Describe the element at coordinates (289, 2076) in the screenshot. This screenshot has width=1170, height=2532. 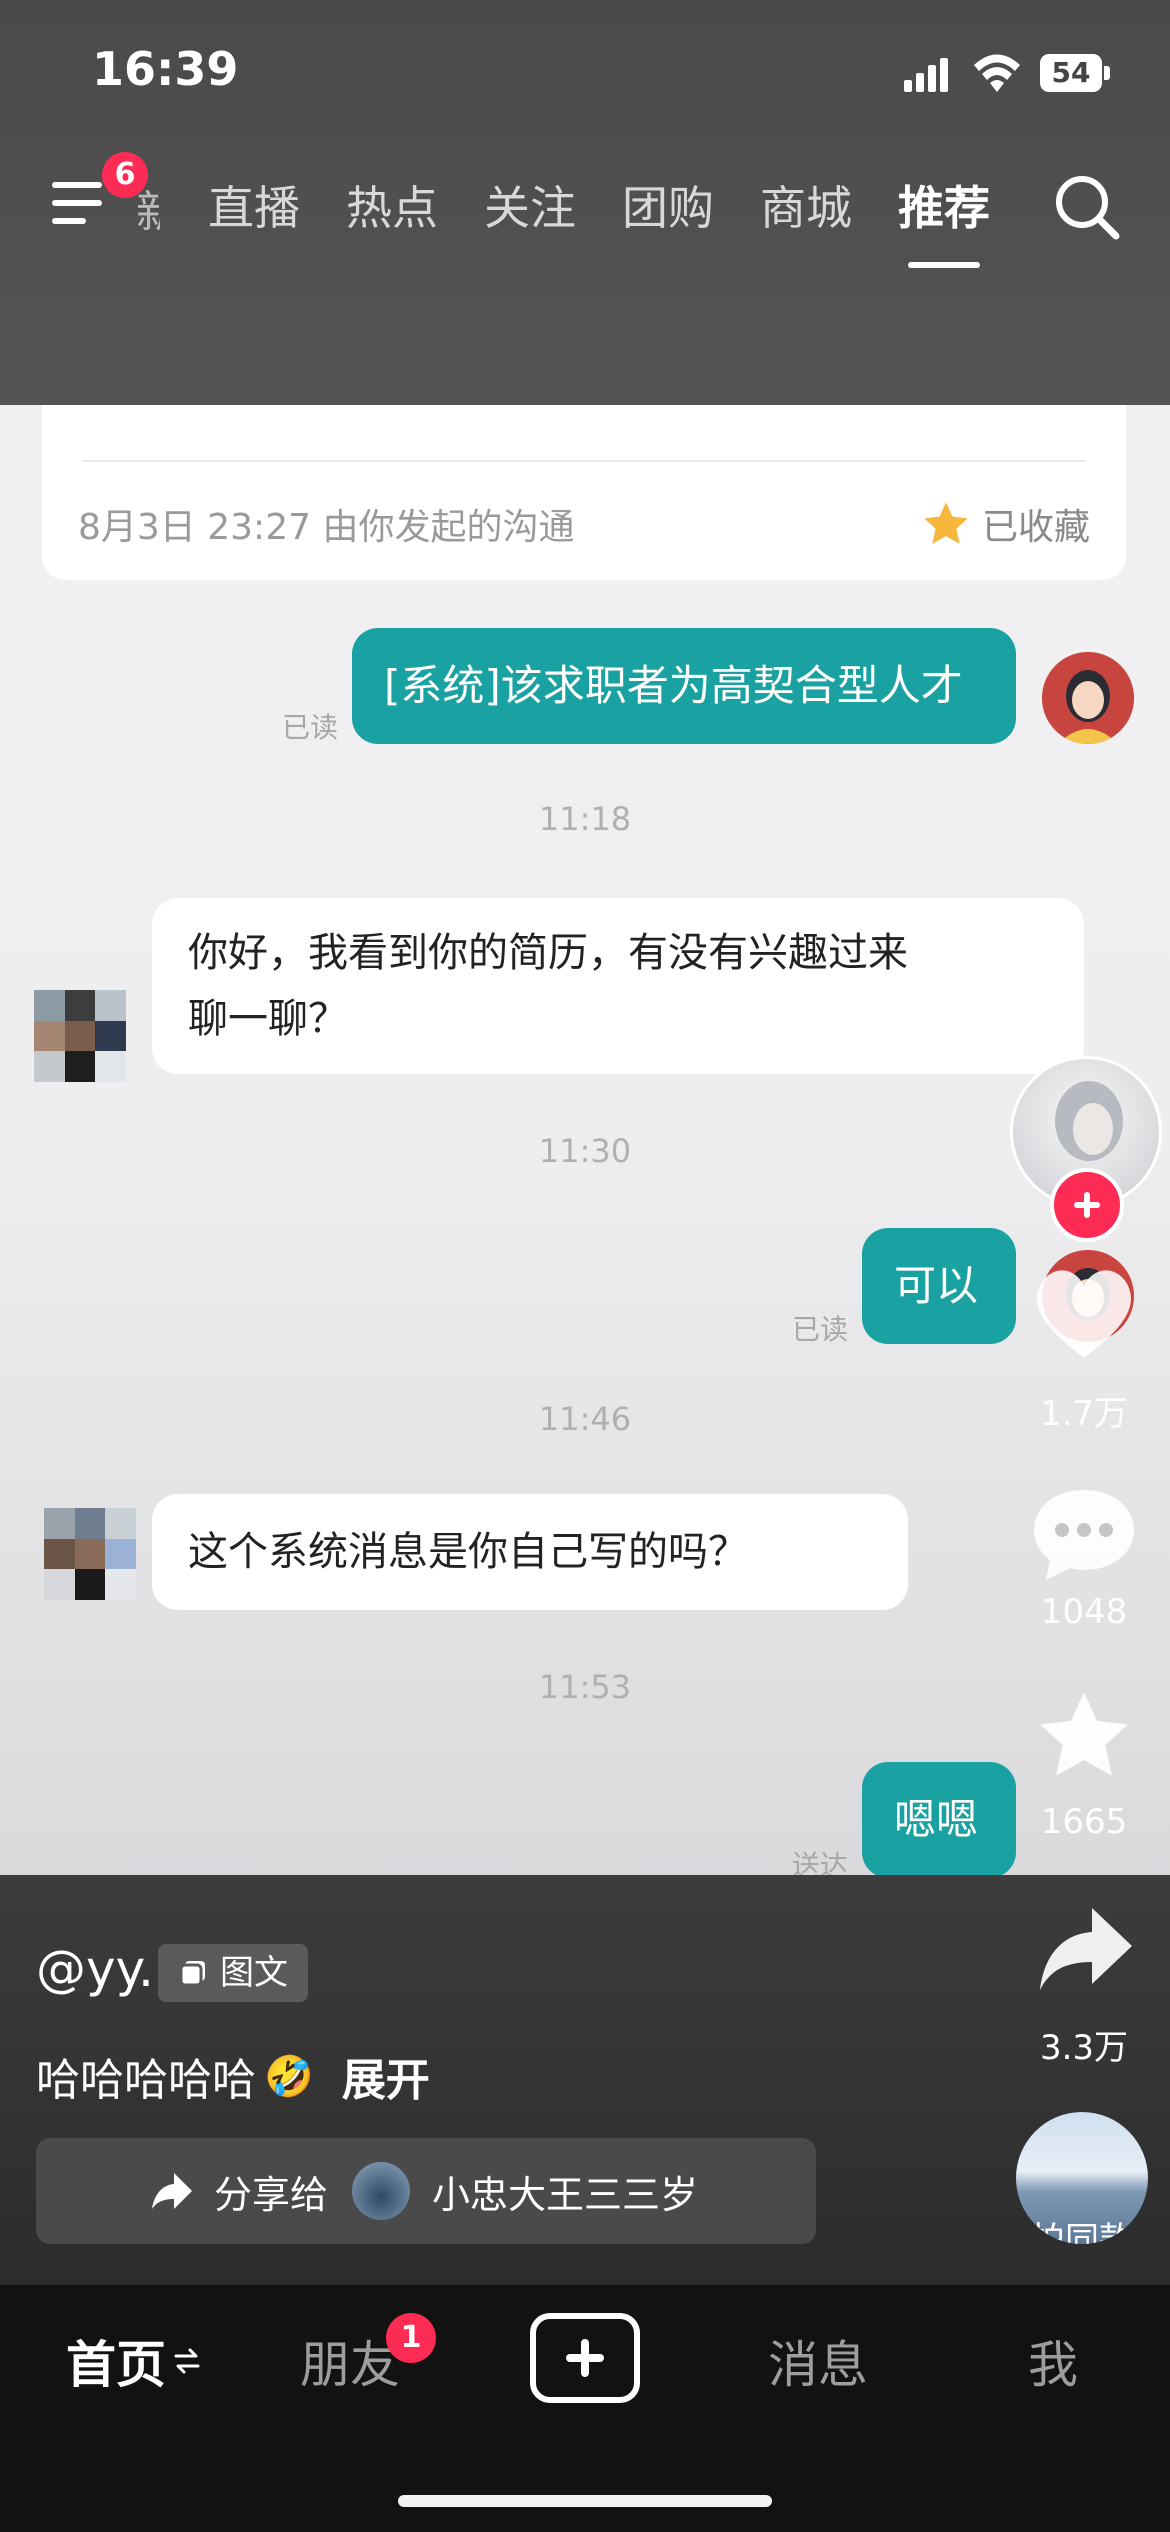
I see `rofl-emoji-icon: 🤣` at that location.